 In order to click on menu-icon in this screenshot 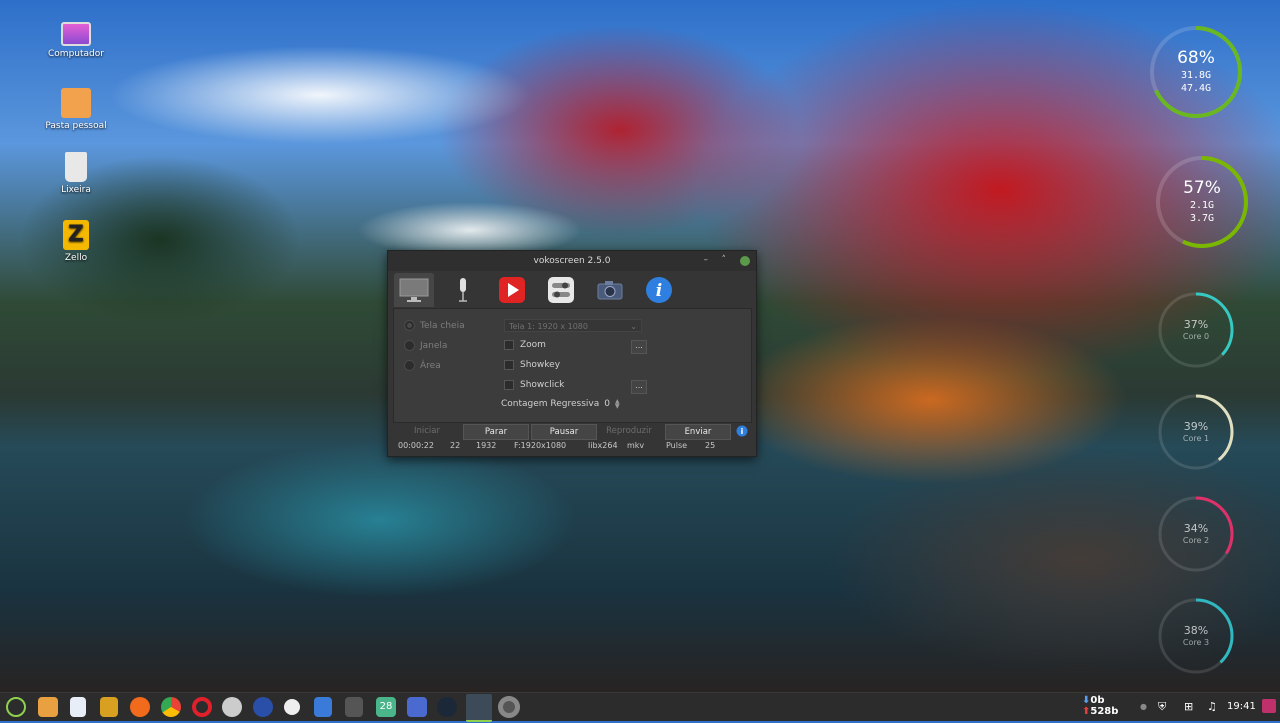, I will do `click(16, 707)`.